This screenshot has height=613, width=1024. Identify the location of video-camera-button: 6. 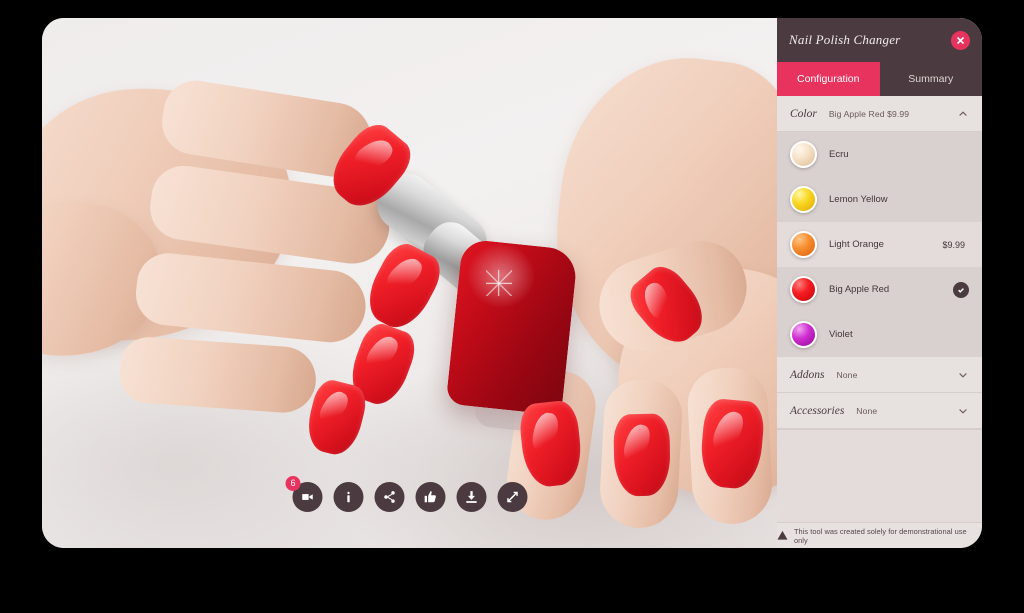
(304, 494).